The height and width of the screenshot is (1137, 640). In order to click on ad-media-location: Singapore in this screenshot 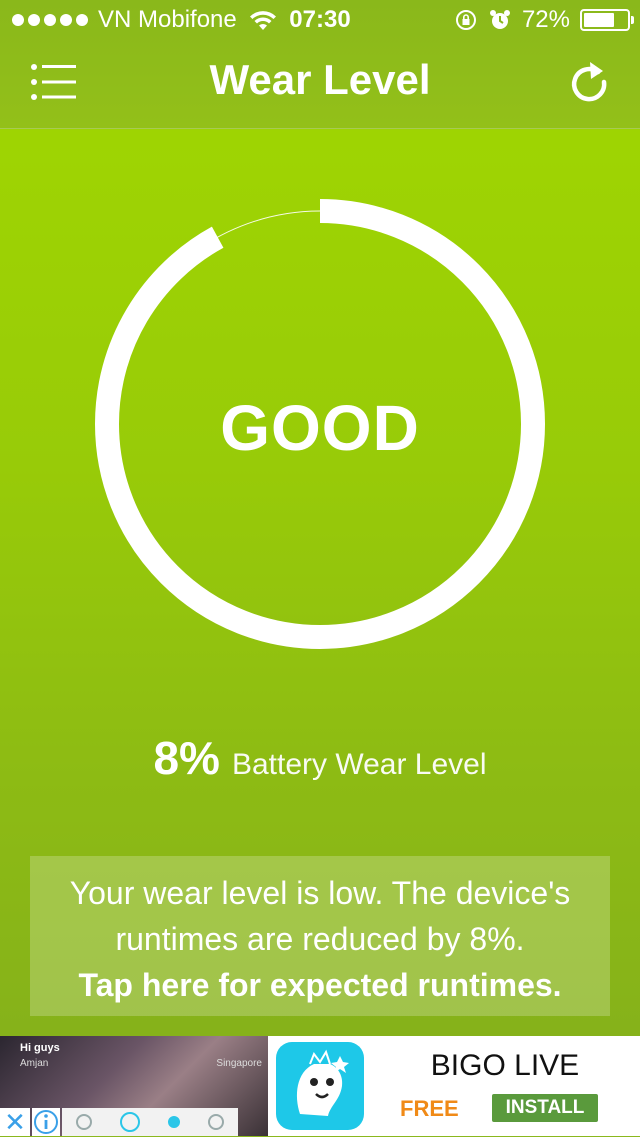, I will do `click(239, 1063)`.